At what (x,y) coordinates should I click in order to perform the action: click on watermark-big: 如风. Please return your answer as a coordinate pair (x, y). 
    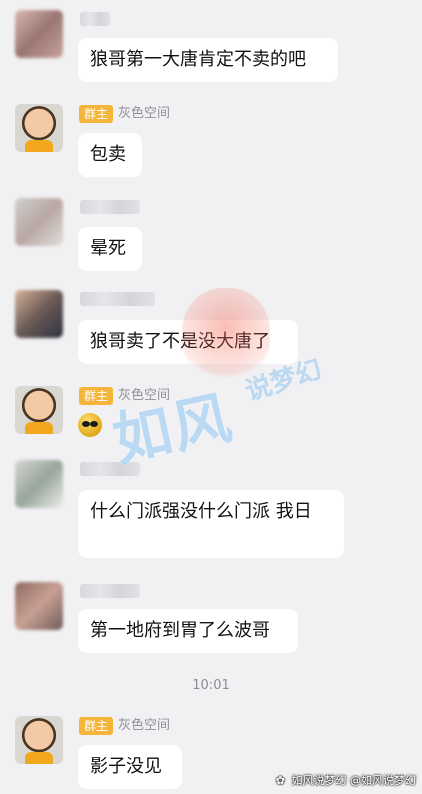
    Looking at the image, I should click on (173, 429).